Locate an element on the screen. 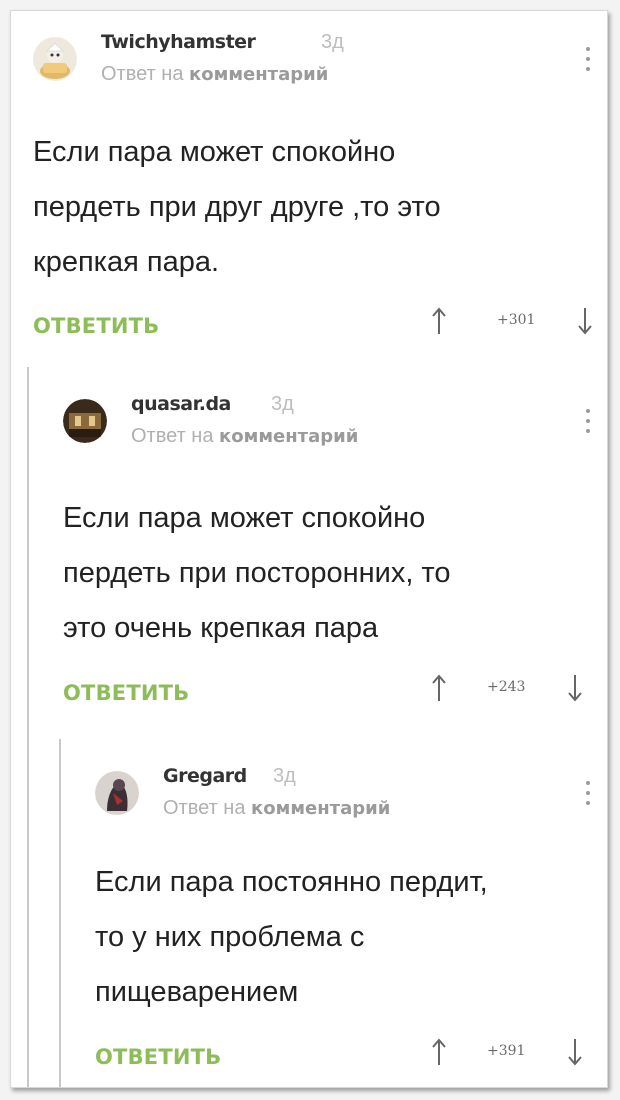 Image resolution: width=620 pixels, height=1100 pixels. comment-line: Если пара постоянно пердит, is located at coordinates (291, 882).